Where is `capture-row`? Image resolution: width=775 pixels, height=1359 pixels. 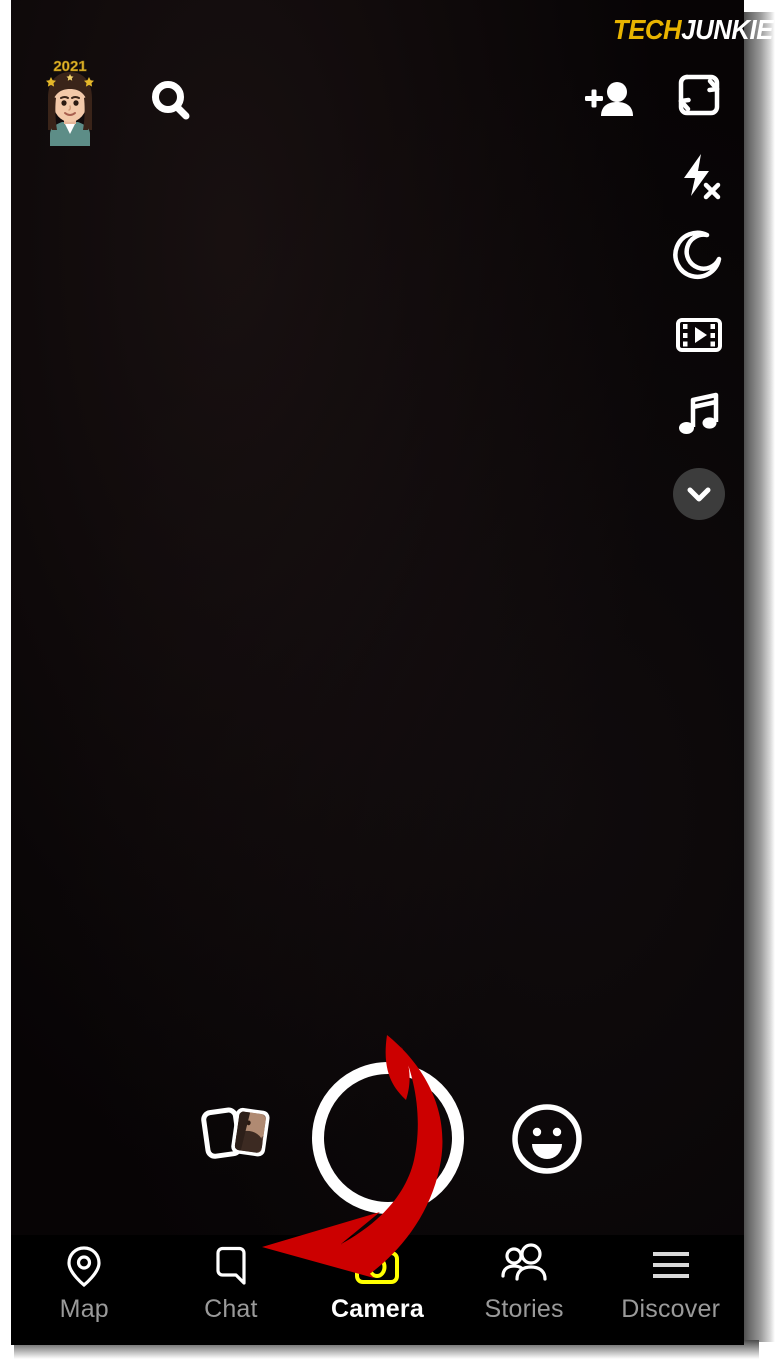 capture-row is located at coordinates (377, 1127).